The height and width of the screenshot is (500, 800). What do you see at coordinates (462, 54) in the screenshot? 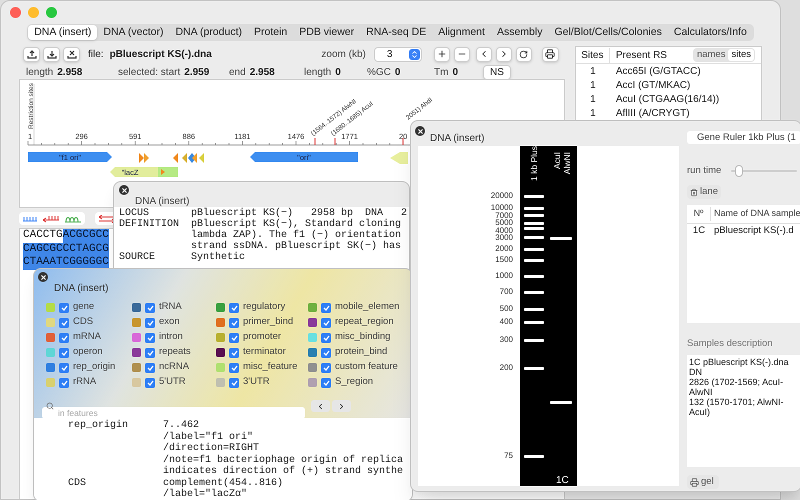
I see `zoom-out-button` at bounding box center [462, 54].